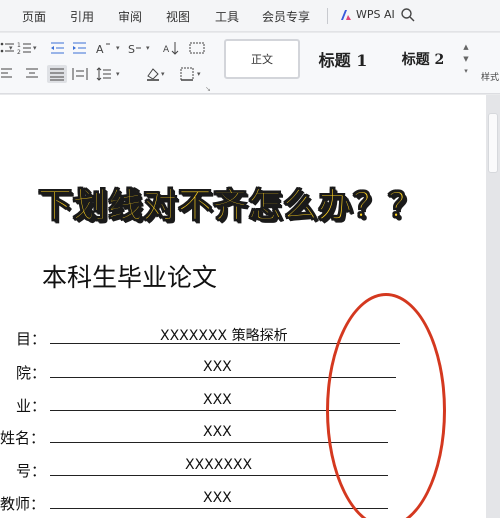 This screenshot has width=500, height=518. What do you see at coordinates (188, 74) in the screenshot?
I see `border-icon` at bounding box center [188, 74].